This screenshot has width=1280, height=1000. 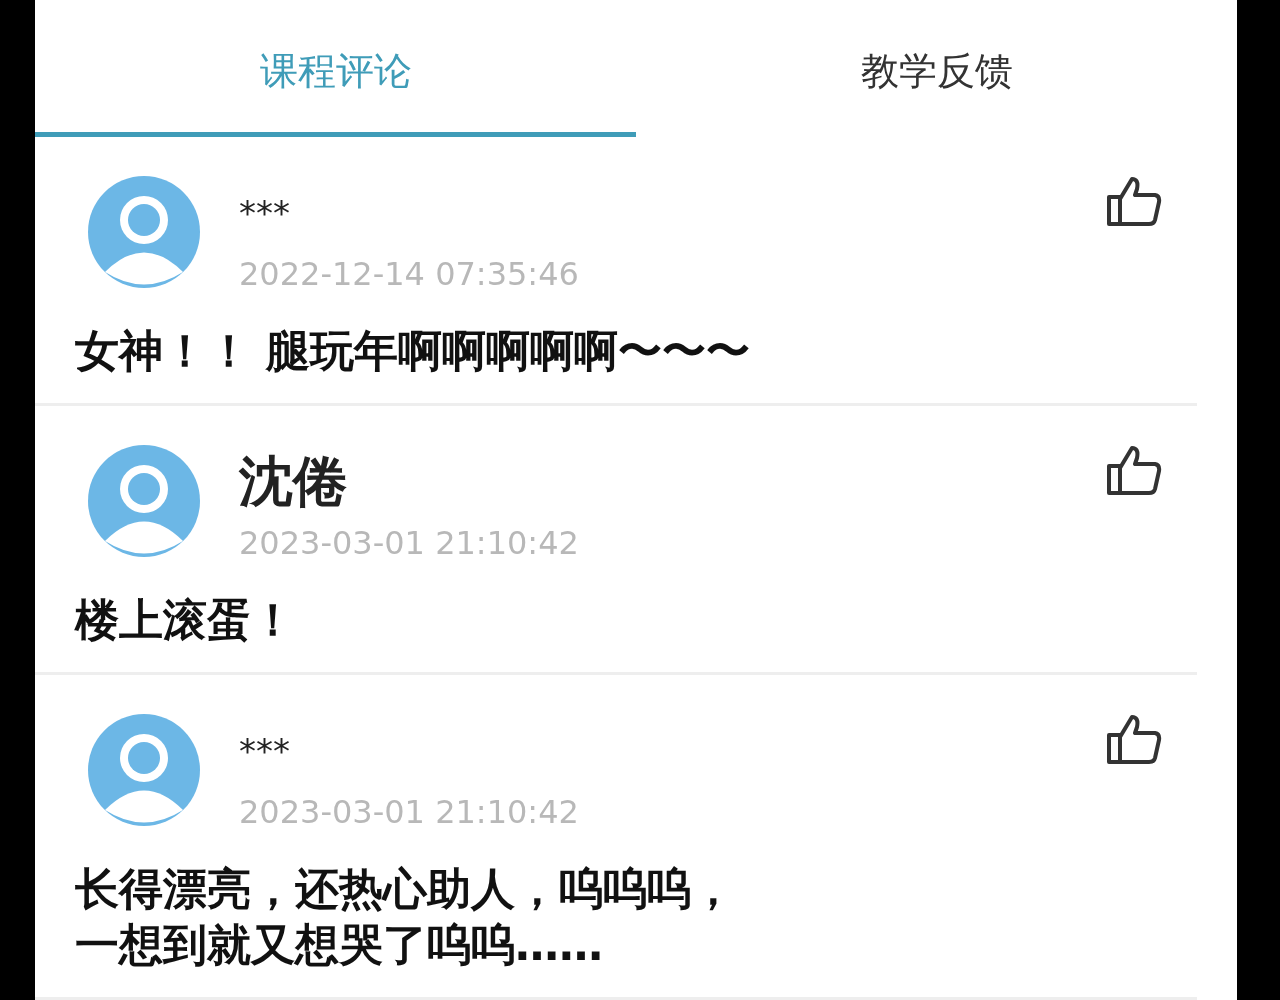 What do you see at coordinates (293, 481) in the screenshot?
I see `user-name: 沈倦` at bounding box center [293, 481].